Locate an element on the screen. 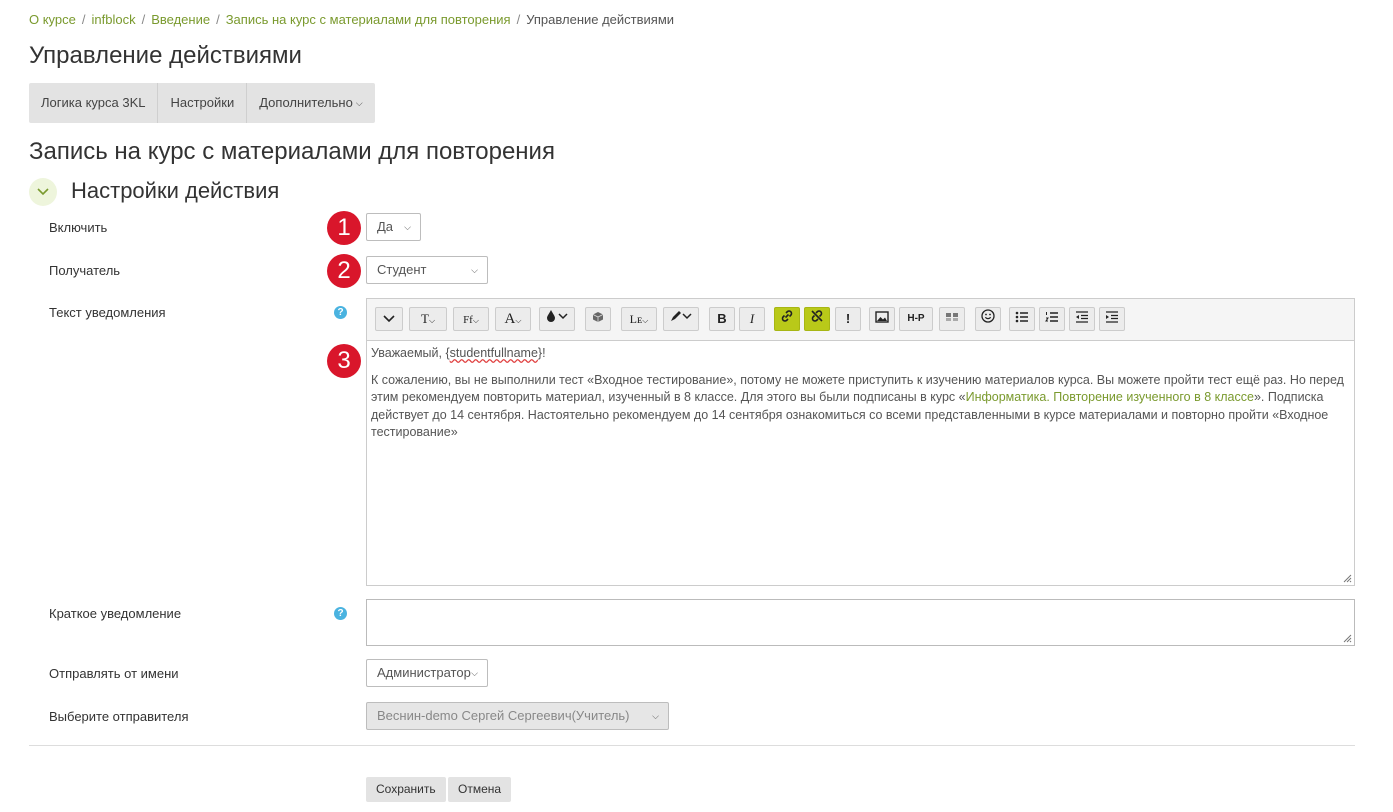  unlink-icon is located at coordinates (817, 316).